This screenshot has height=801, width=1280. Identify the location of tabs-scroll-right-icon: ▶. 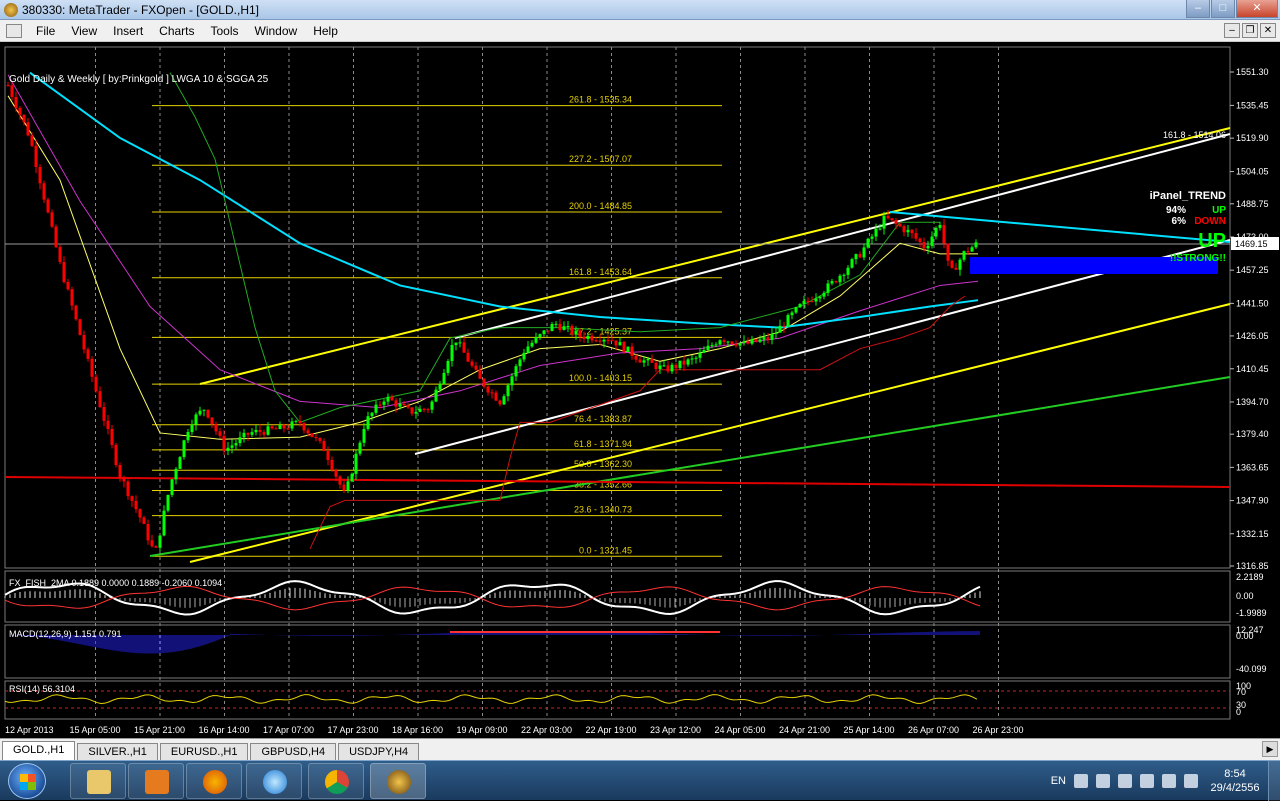
(1270, 749).